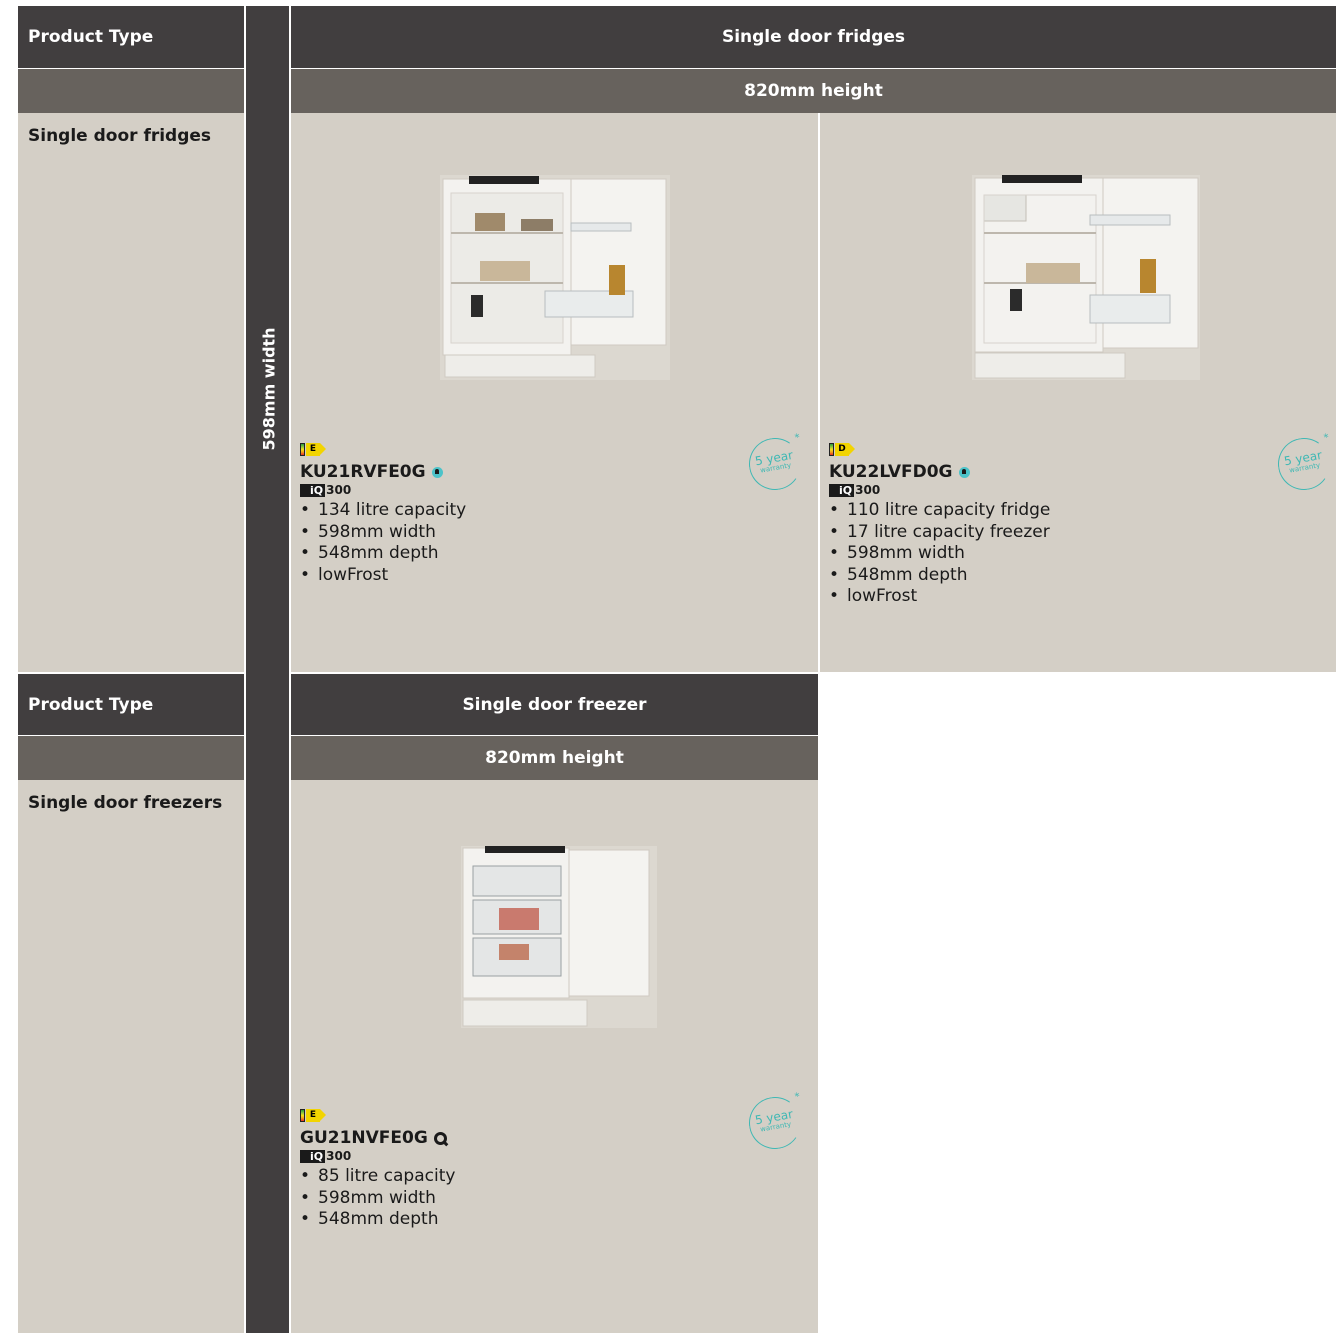  Describe the element at coordinates (550, 511) in the screenshot. I see `spec-item: 134 litre capacity` at that location.